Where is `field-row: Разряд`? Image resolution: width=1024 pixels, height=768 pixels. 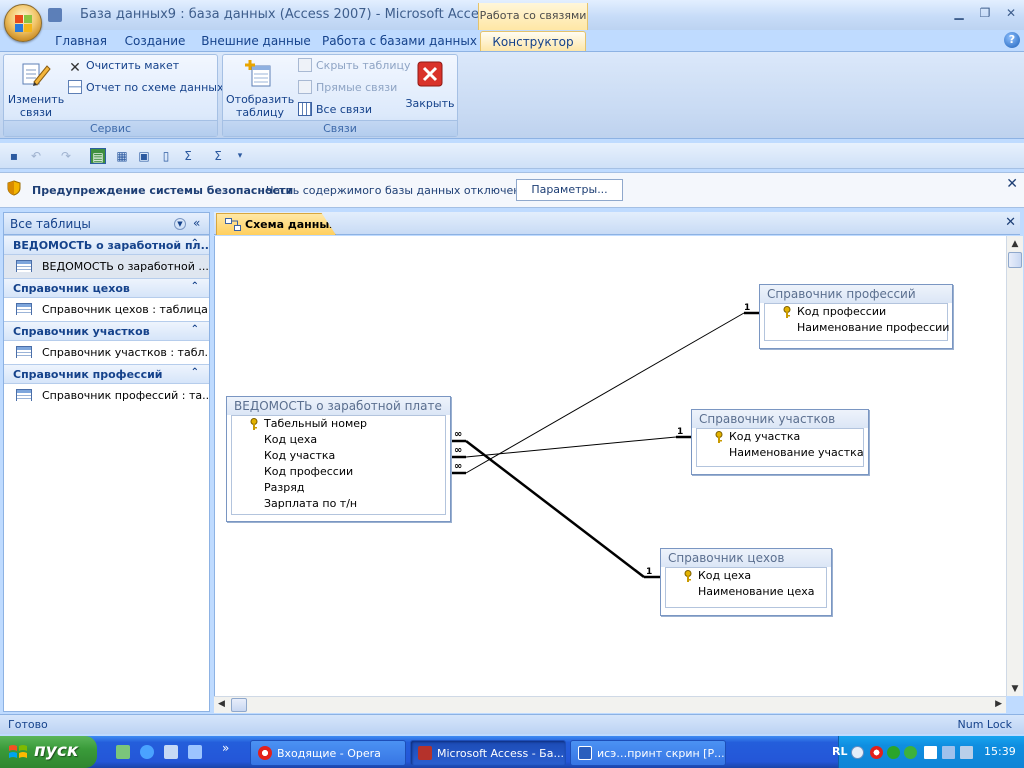 field-row: Разряд is located at coordinates (338, 488).